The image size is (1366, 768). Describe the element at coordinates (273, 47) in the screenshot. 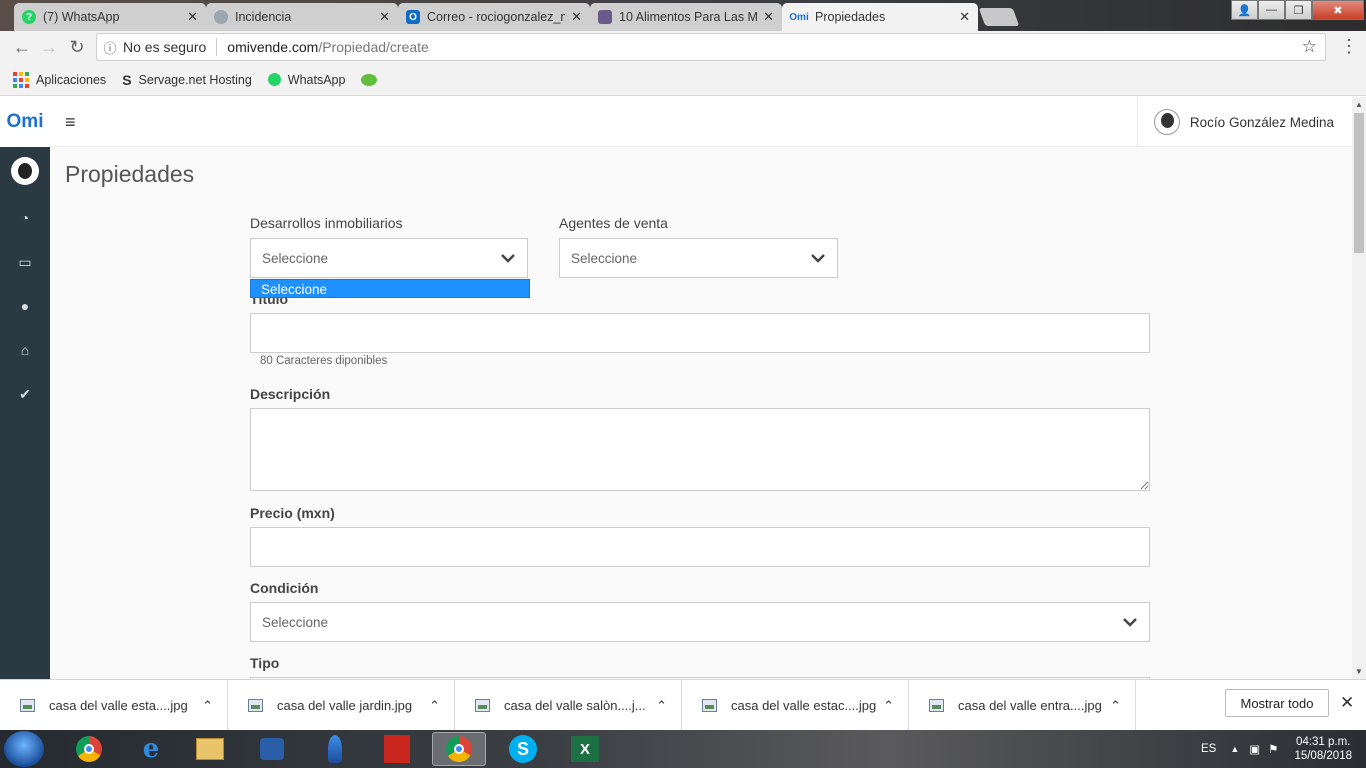

I see `url-host: omivende.com` at that location.